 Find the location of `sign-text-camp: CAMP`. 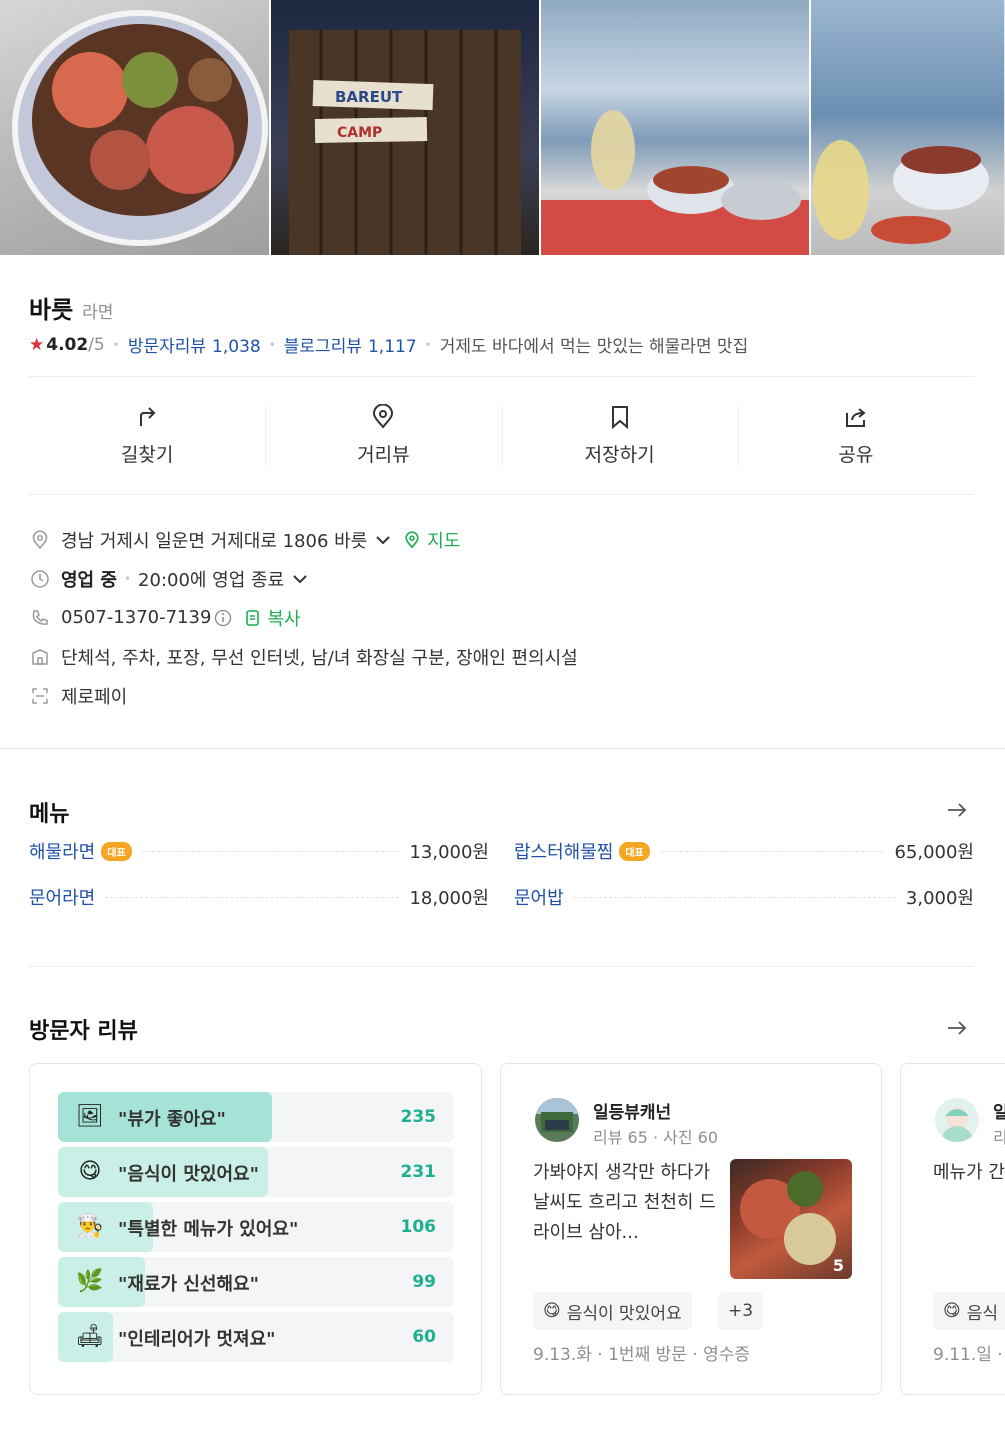

sign-text-camp: CAMP is located at coordinates (359, 133).